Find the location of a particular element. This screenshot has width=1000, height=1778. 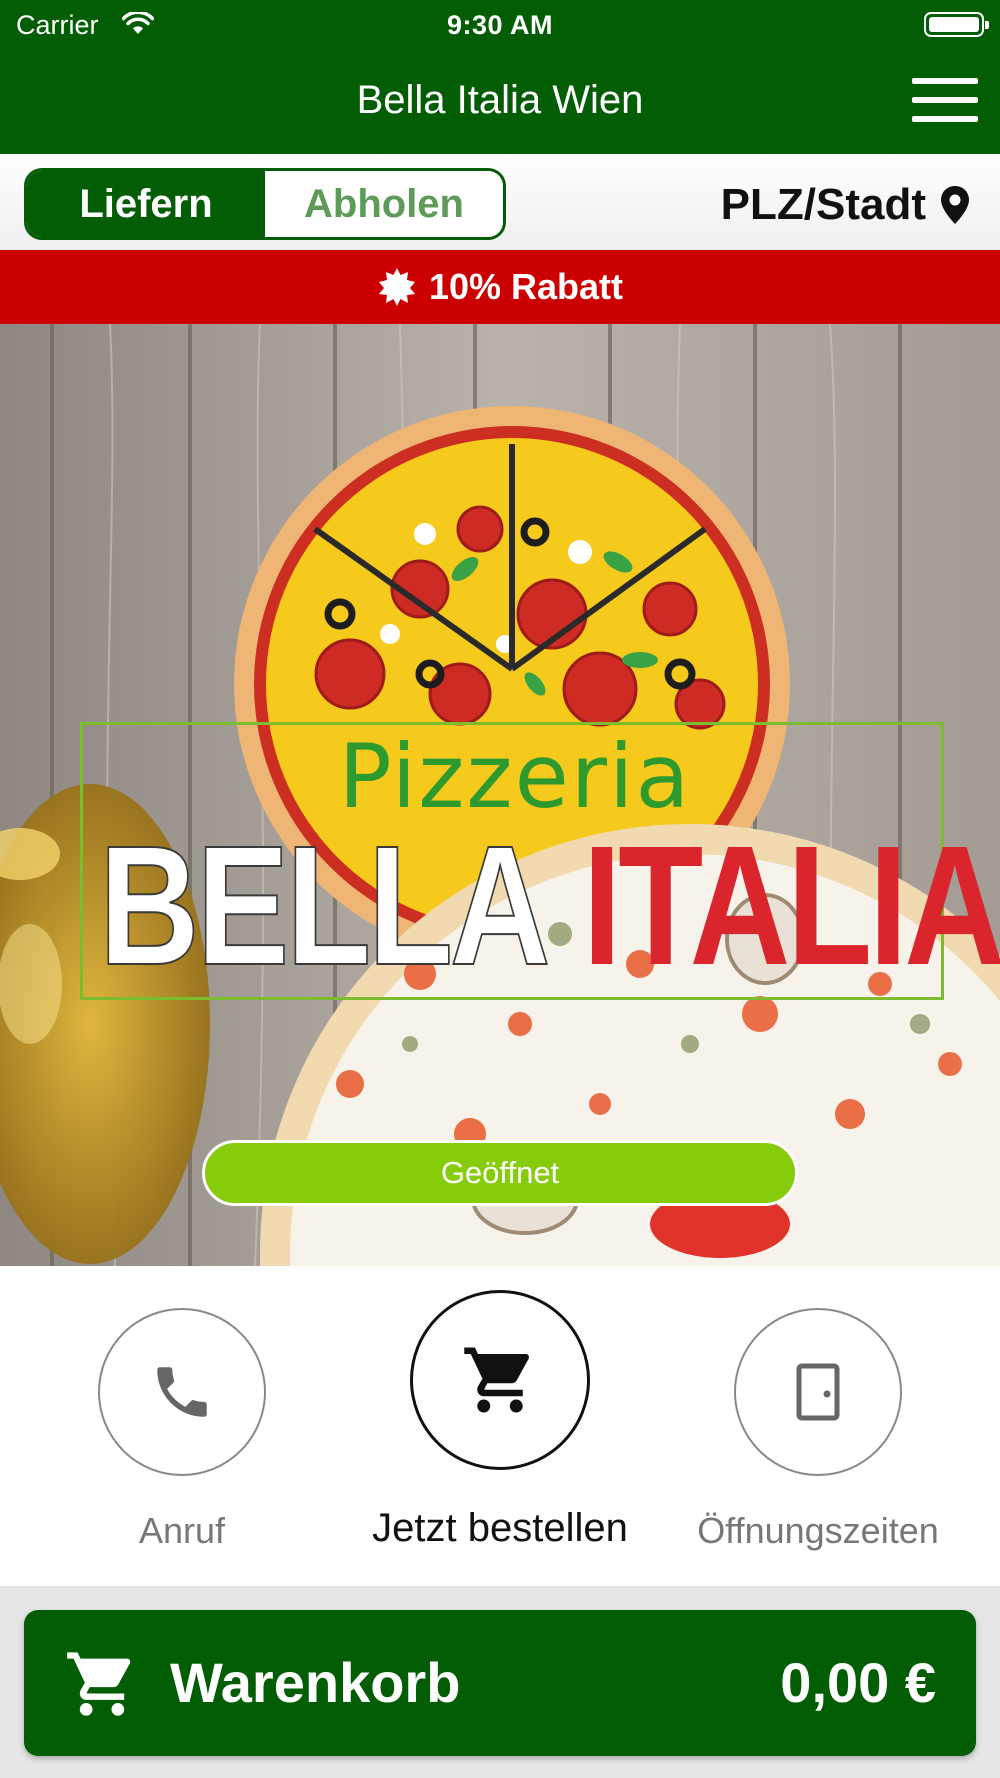

hours-circle is located at coordinates (818, 1392).